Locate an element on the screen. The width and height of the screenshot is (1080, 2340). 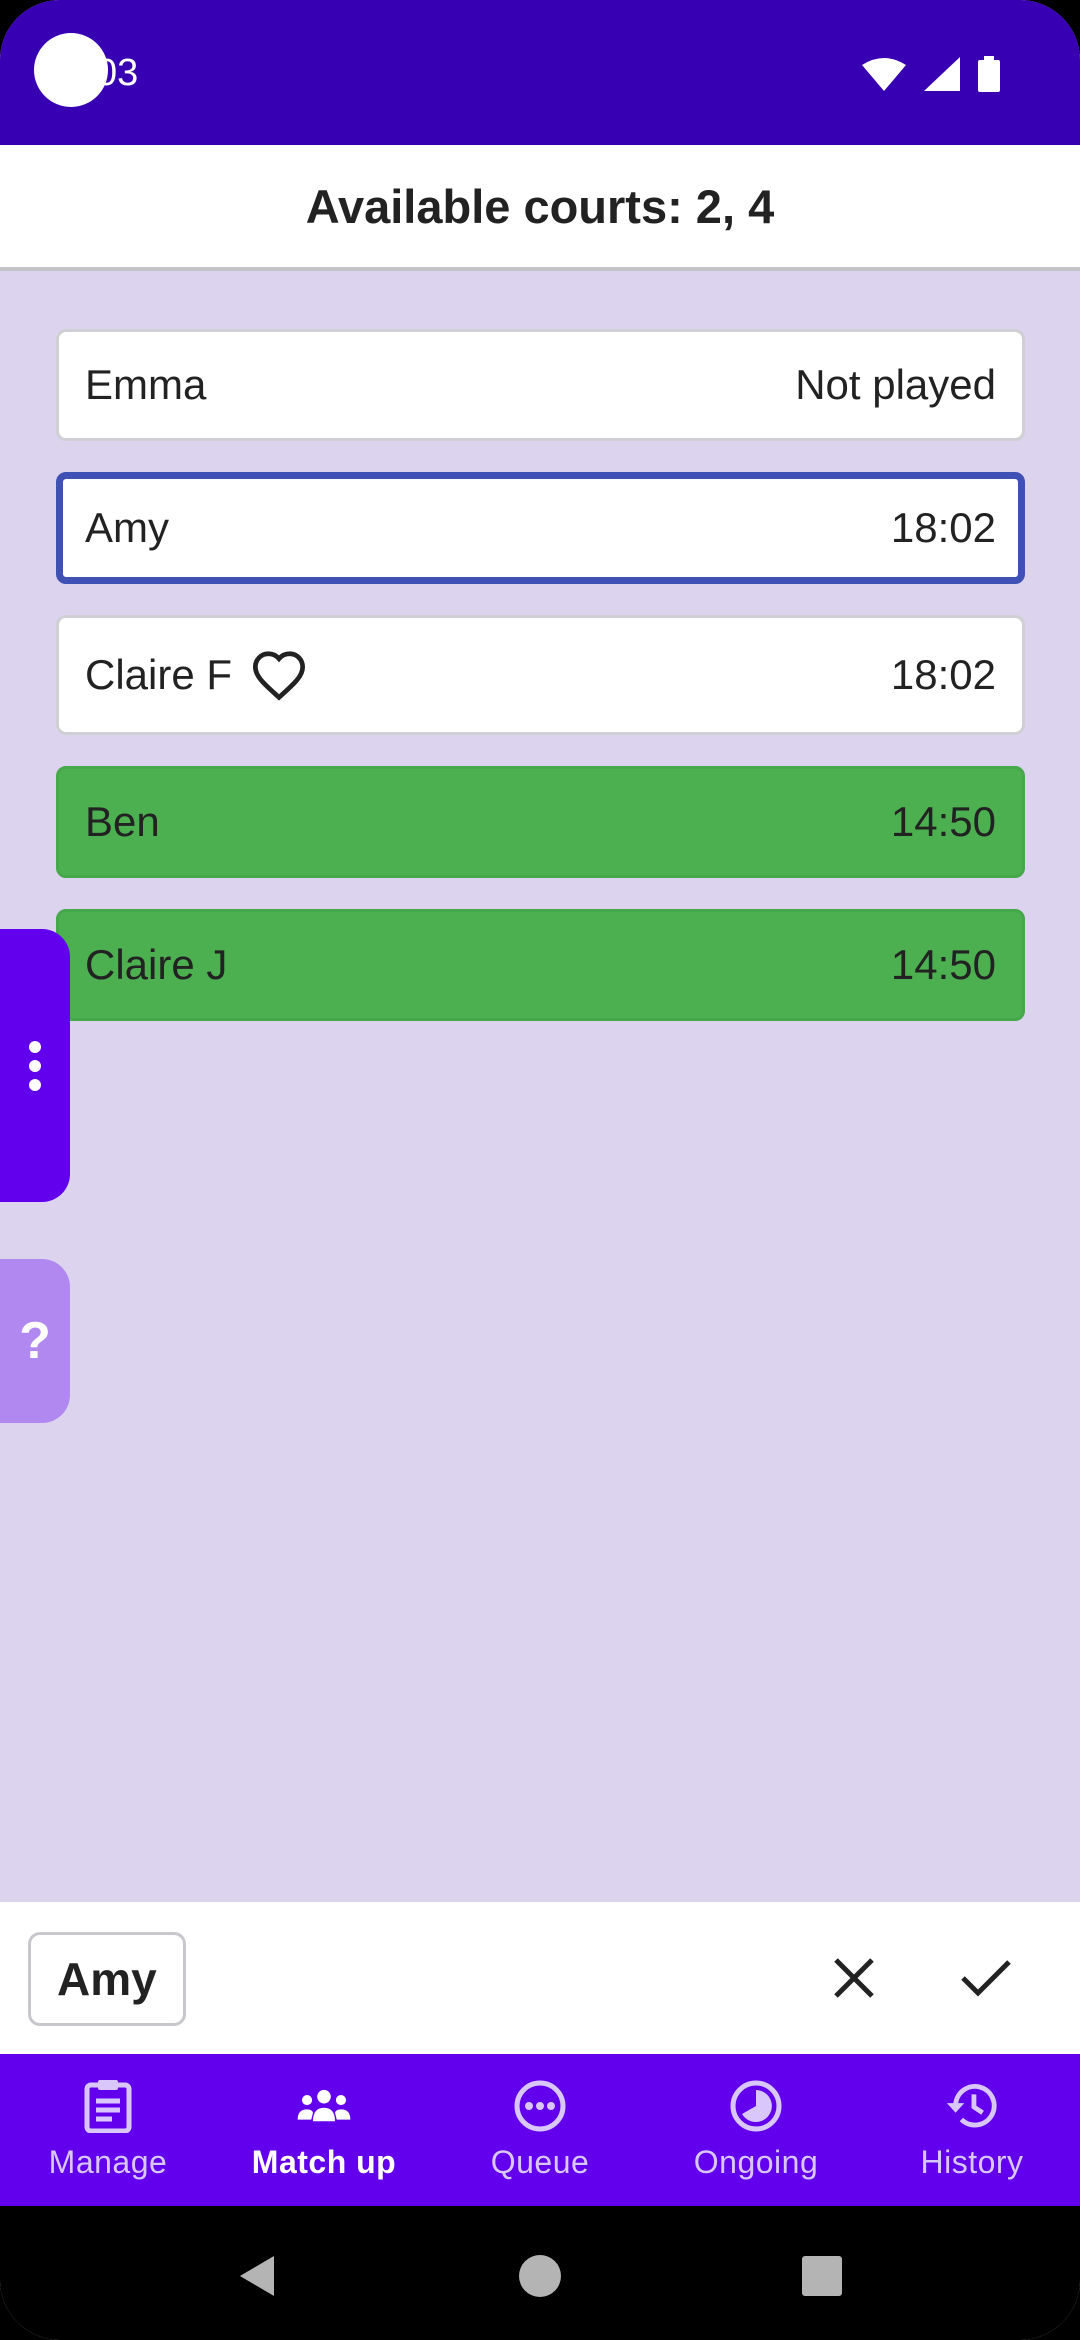
player-row-amy: Amy 18:02 is located at coordinates (540, 528).